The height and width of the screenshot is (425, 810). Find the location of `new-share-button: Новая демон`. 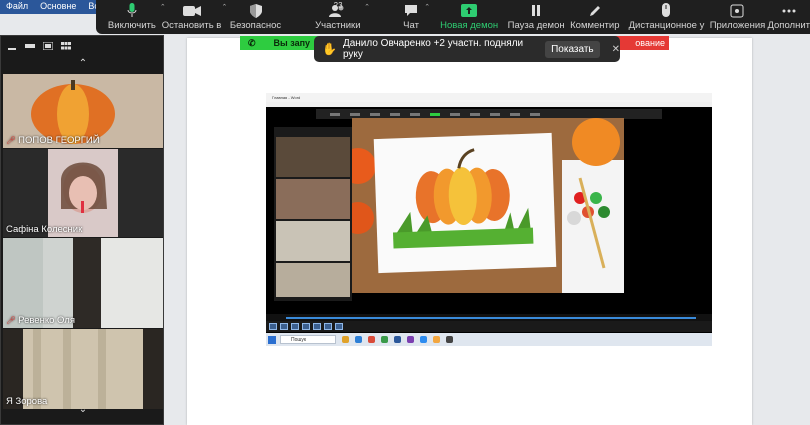

new-share-button: Новая демон is located at coordinates (469, 17).